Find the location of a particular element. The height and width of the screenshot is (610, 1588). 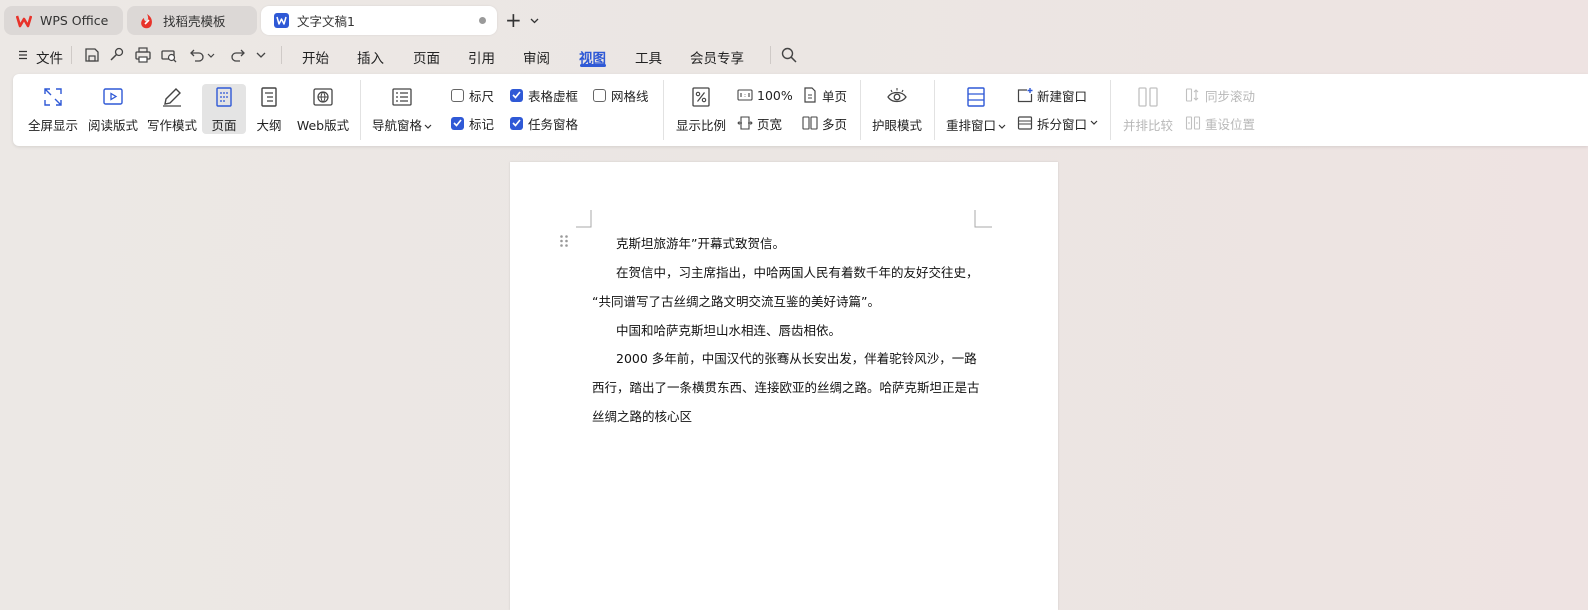

side-by-side-icon is located at coordinates (1148, 97).